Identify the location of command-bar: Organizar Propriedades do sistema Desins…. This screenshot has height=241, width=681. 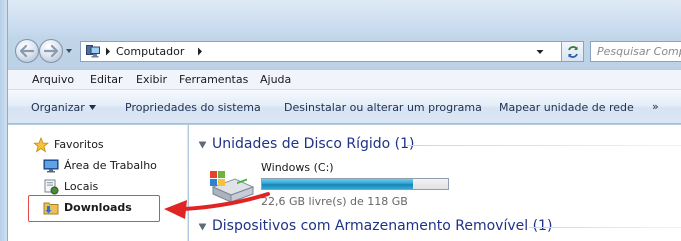
(344, 107).